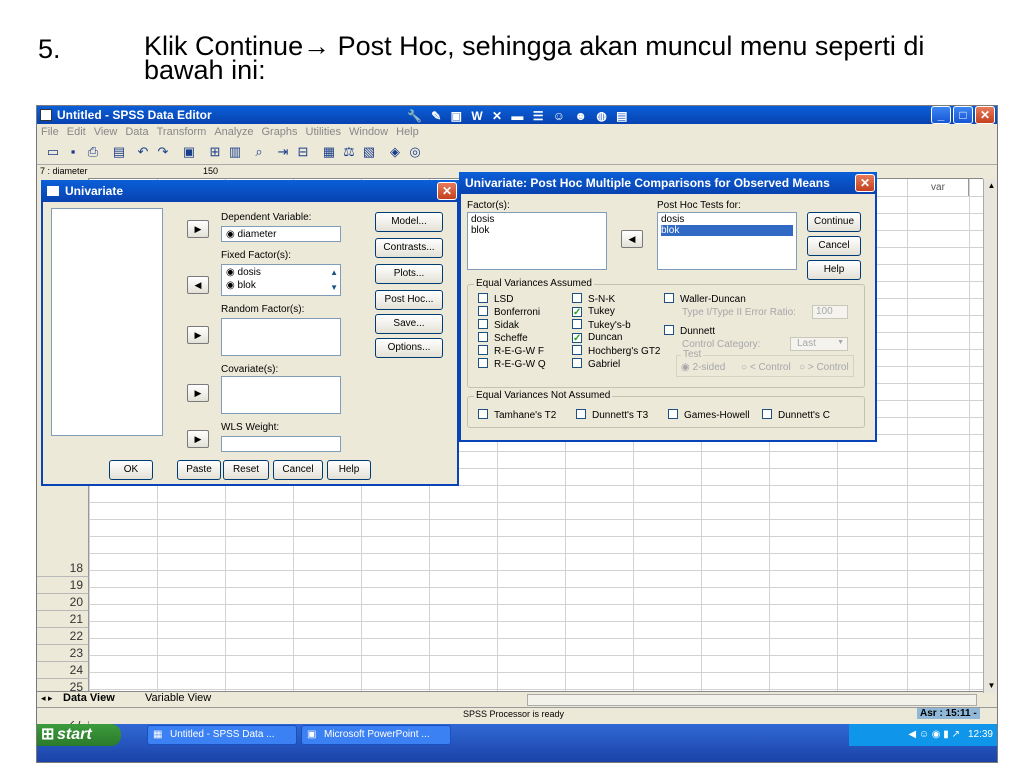 The image size is (1024, 768). I want to click on tests-for-list: dosis blok, so click(727, 241).